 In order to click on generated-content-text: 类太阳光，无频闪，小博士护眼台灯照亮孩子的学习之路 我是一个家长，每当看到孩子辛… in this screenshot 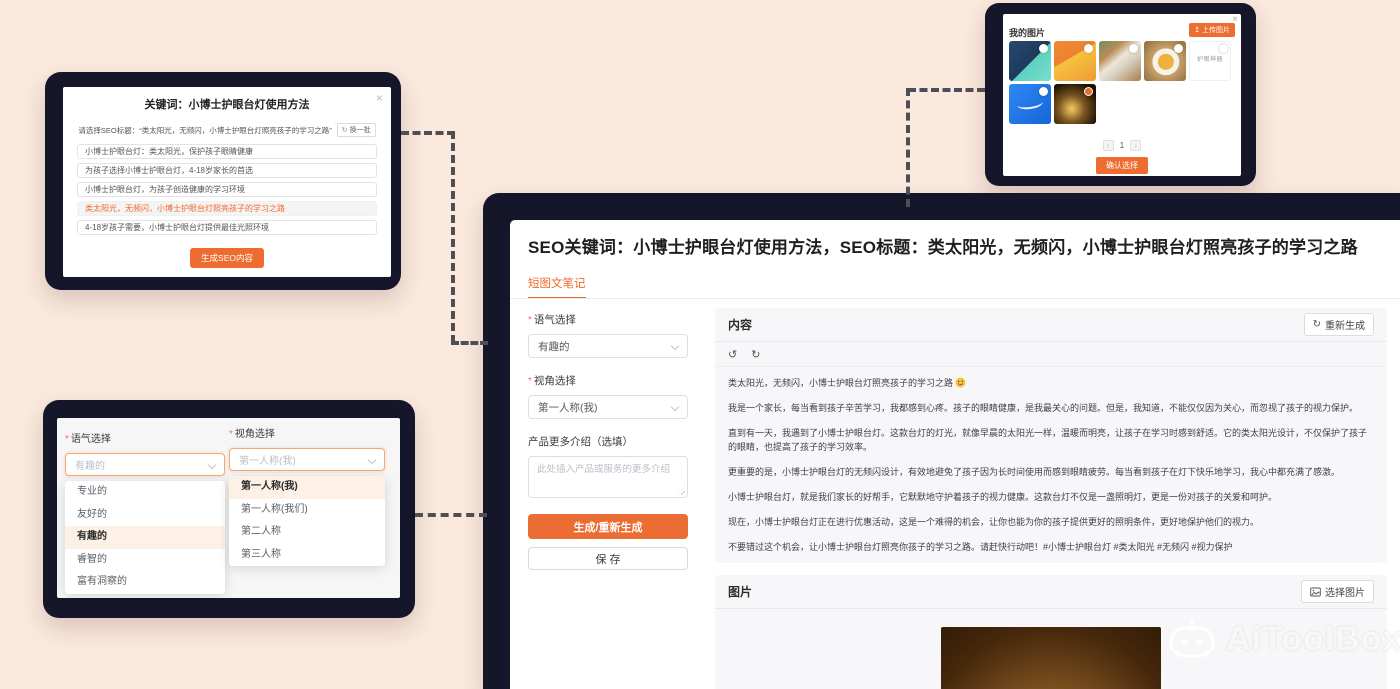, I will do `click(1051, 467)`.